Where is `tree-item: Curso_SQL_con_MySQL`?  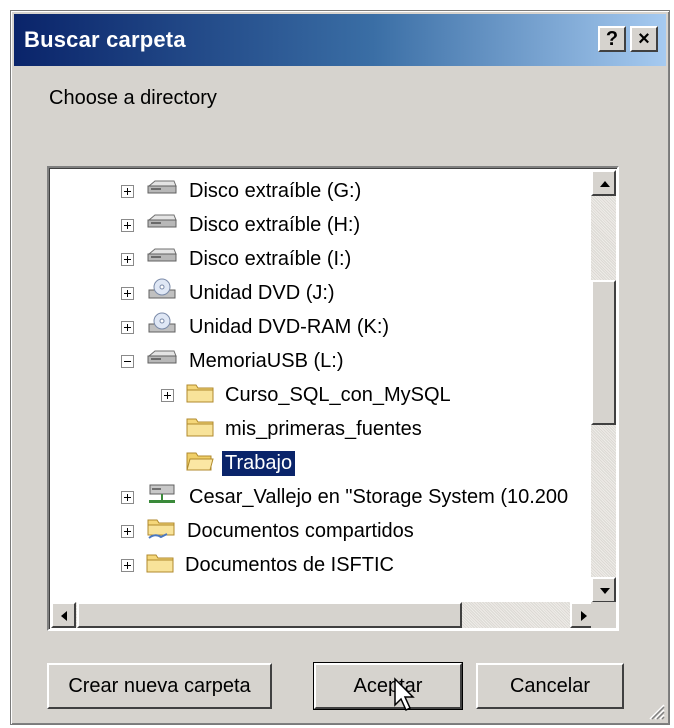 tree-item: Curso_SQL_con_MySQL is located at coordinates (307, 395).